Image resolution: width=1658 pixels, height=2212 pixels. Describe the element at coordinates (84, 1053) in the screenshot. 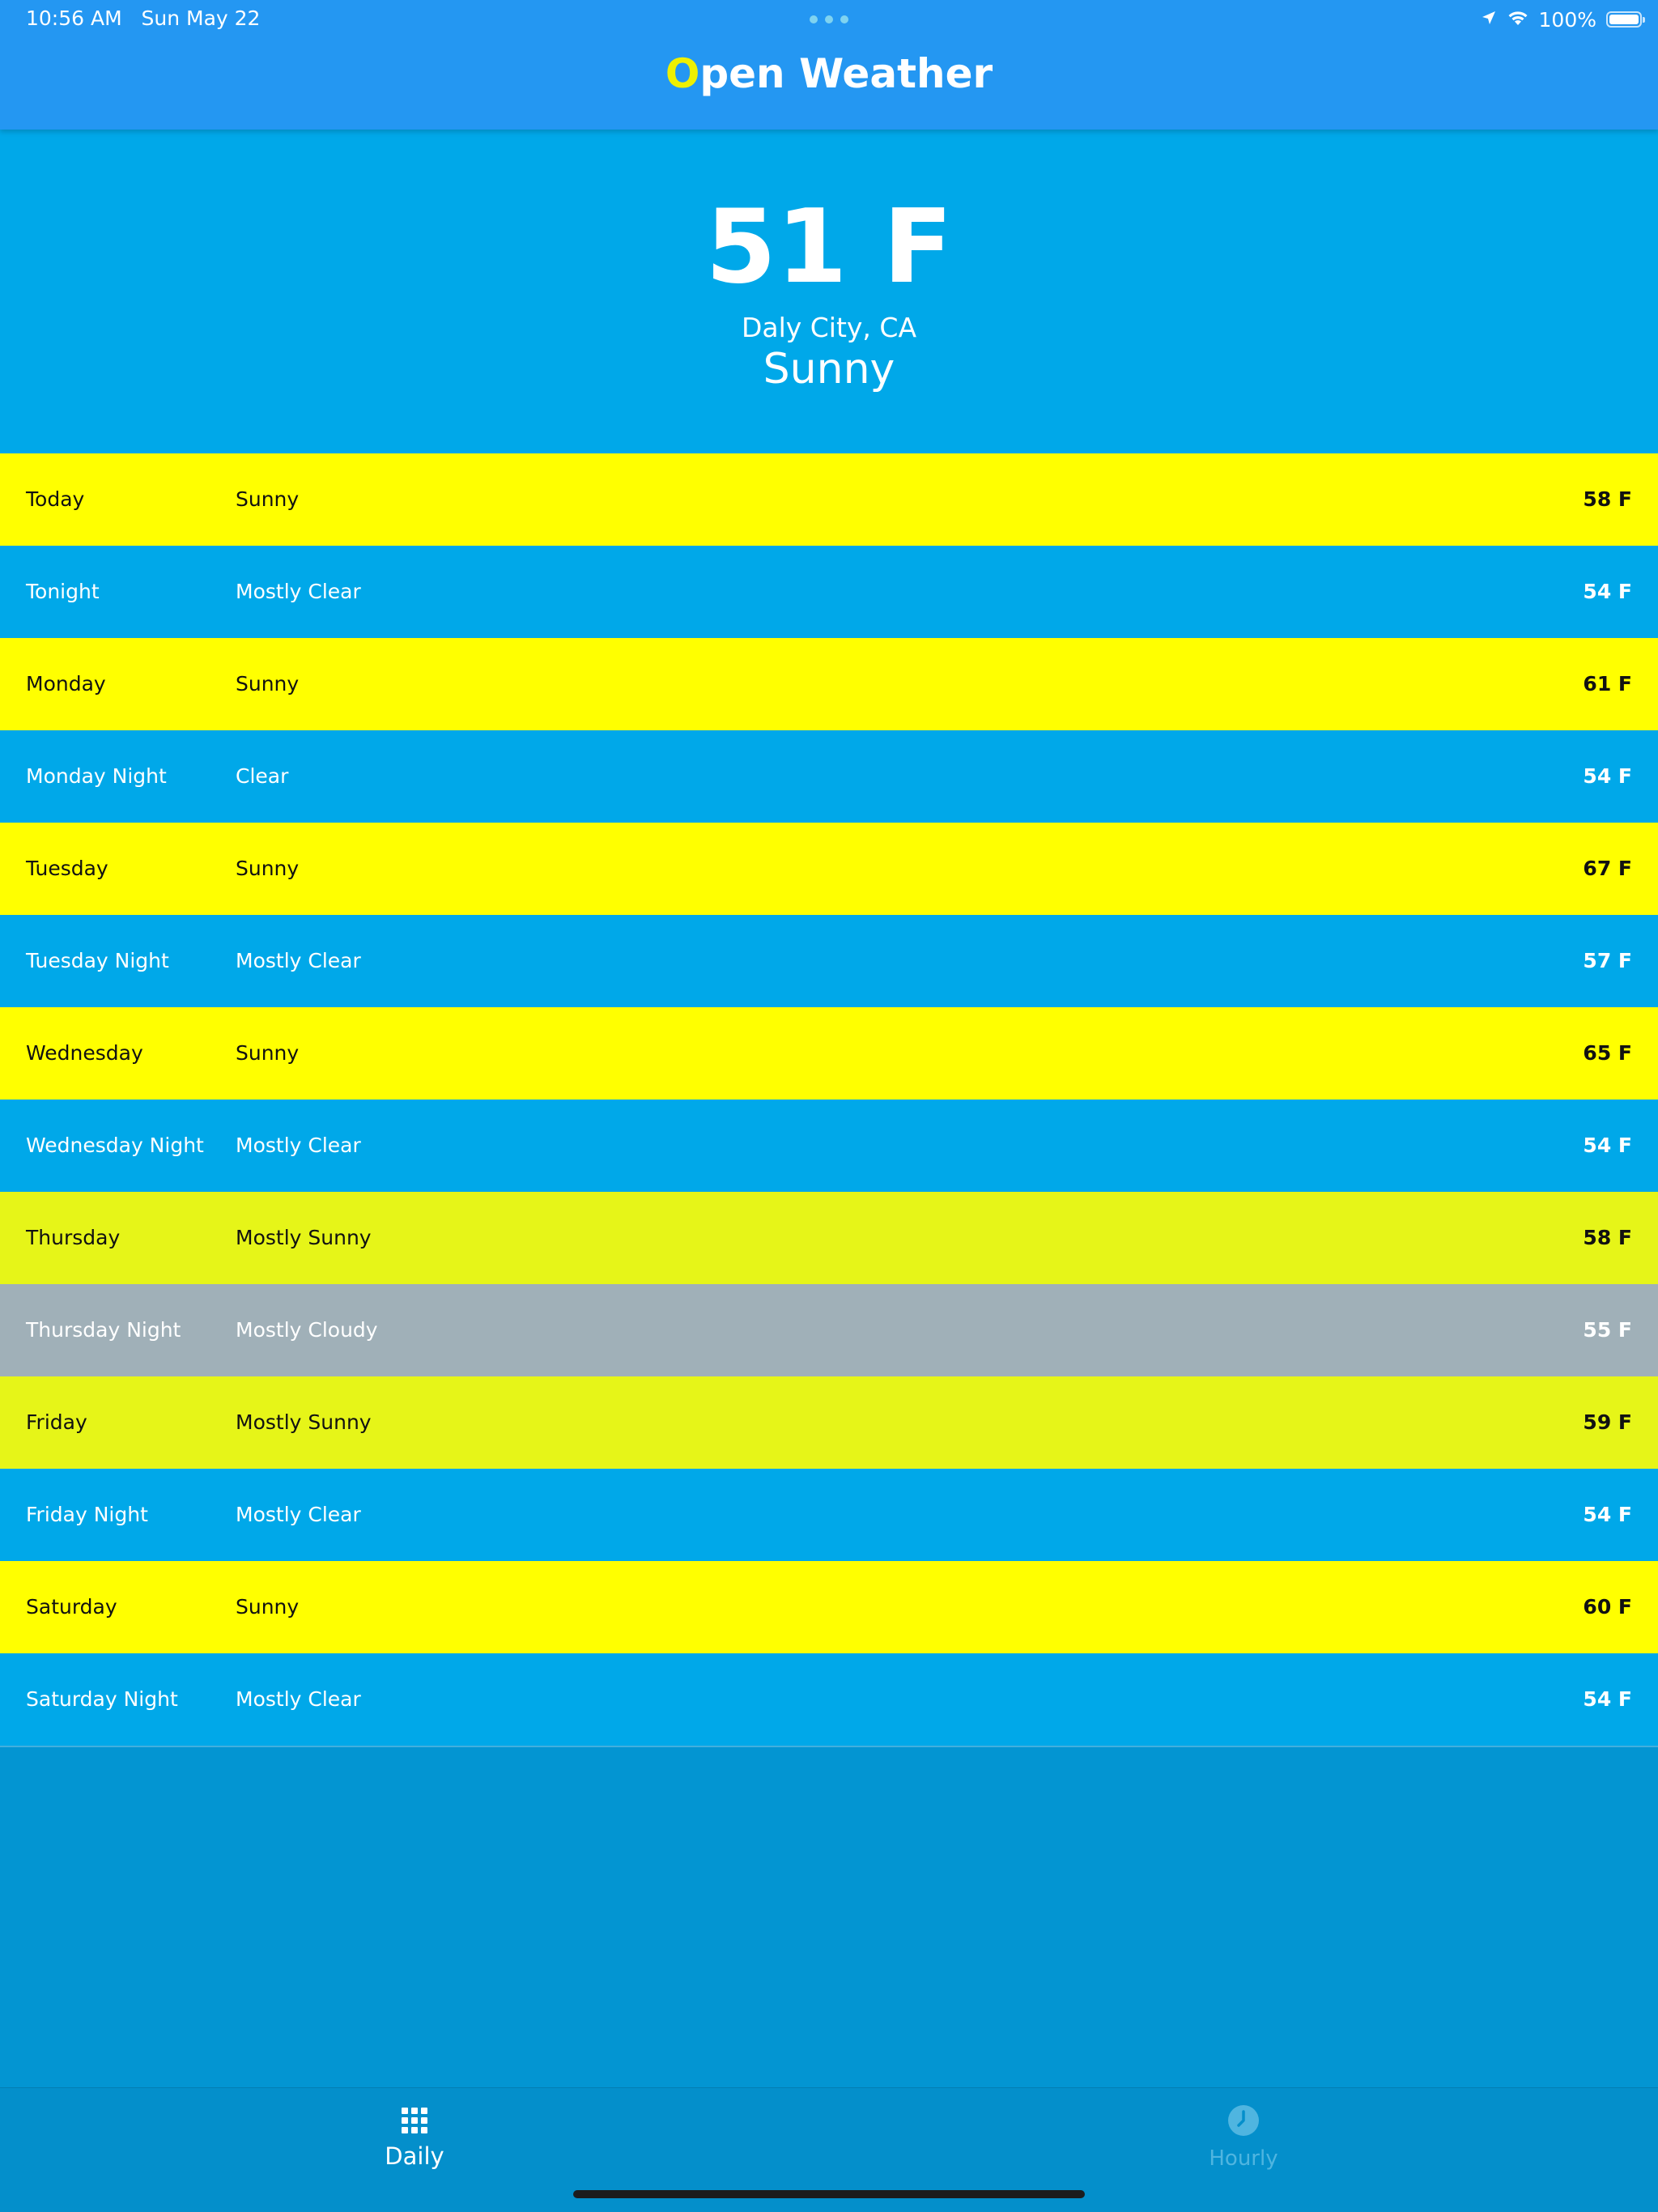

I see `forecast-period: Wednesday` at that location.